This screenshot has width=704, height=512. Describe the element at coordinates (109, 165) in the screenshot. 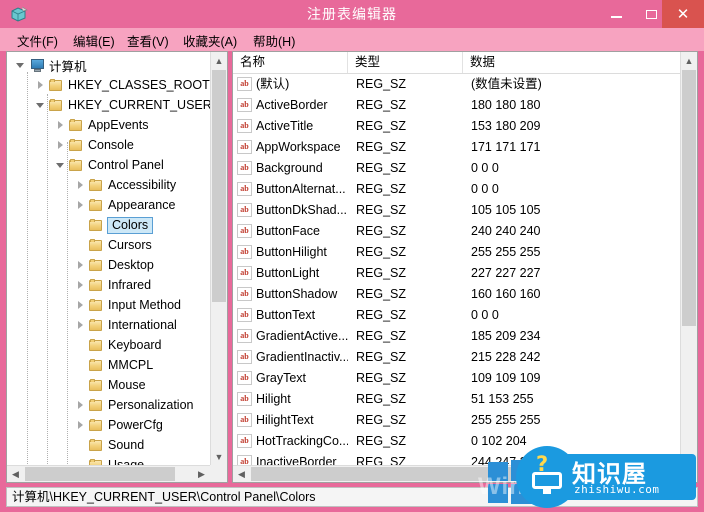

I see `tree-item-control-panel: Control Panel` at that location.